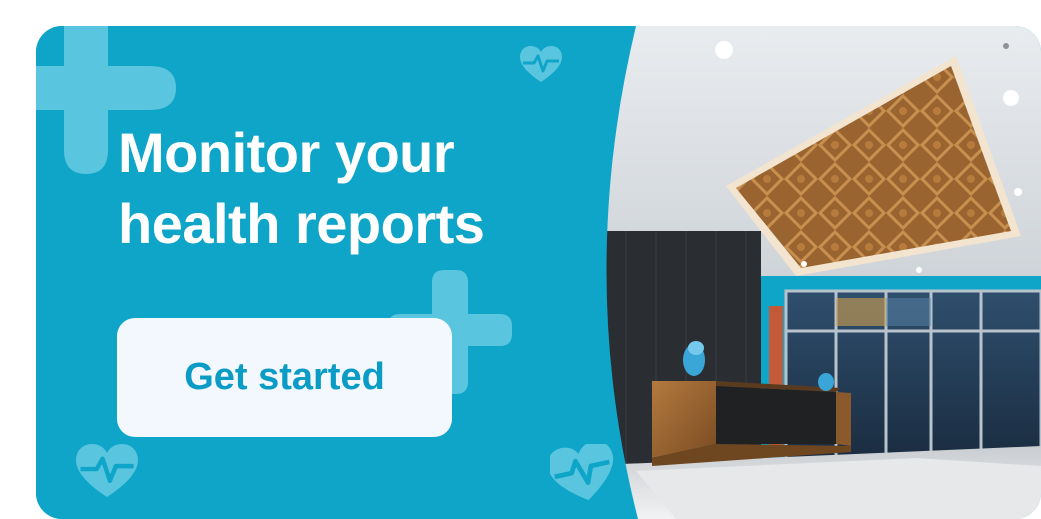 Image resolution: width=1041 pixels, height=519 pixels. Describe the element at coordinates (284, 377) in the screenshot. I see `get-started-button: Get started` at that location.